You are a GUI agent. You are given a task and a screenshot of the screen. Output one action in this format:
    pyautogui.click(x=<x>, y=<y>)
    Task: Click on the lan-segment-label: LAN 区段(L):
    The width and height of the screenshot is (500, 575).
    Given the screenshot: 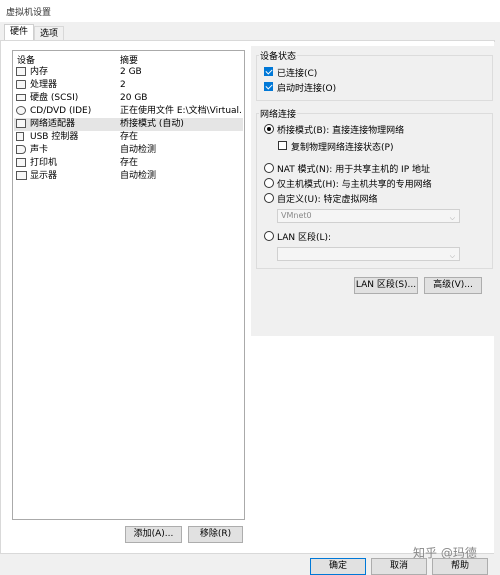 What is the action you would take?
    pyautogui.click(x=304, y=236)
    